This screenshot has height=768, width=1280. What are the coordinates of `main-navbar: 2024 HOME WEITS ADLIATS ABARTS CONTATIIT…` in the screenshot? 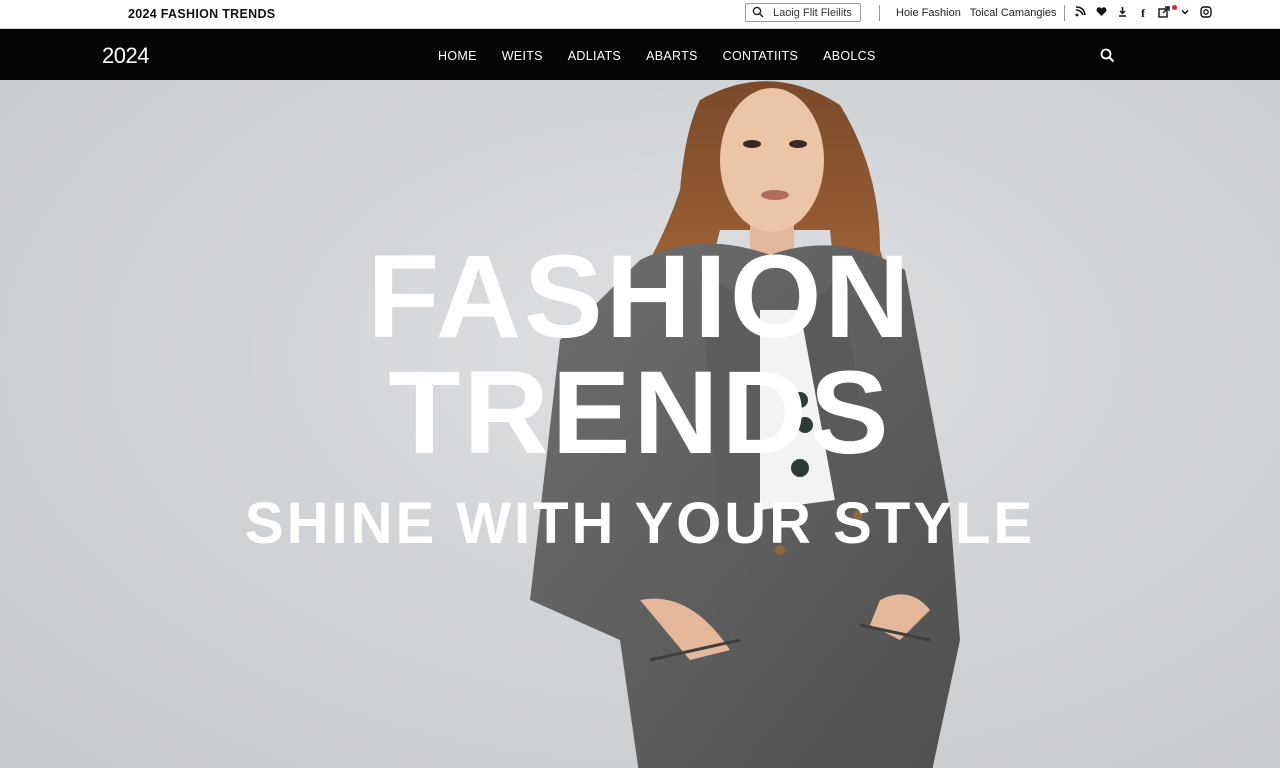 It's located at (640, 54).